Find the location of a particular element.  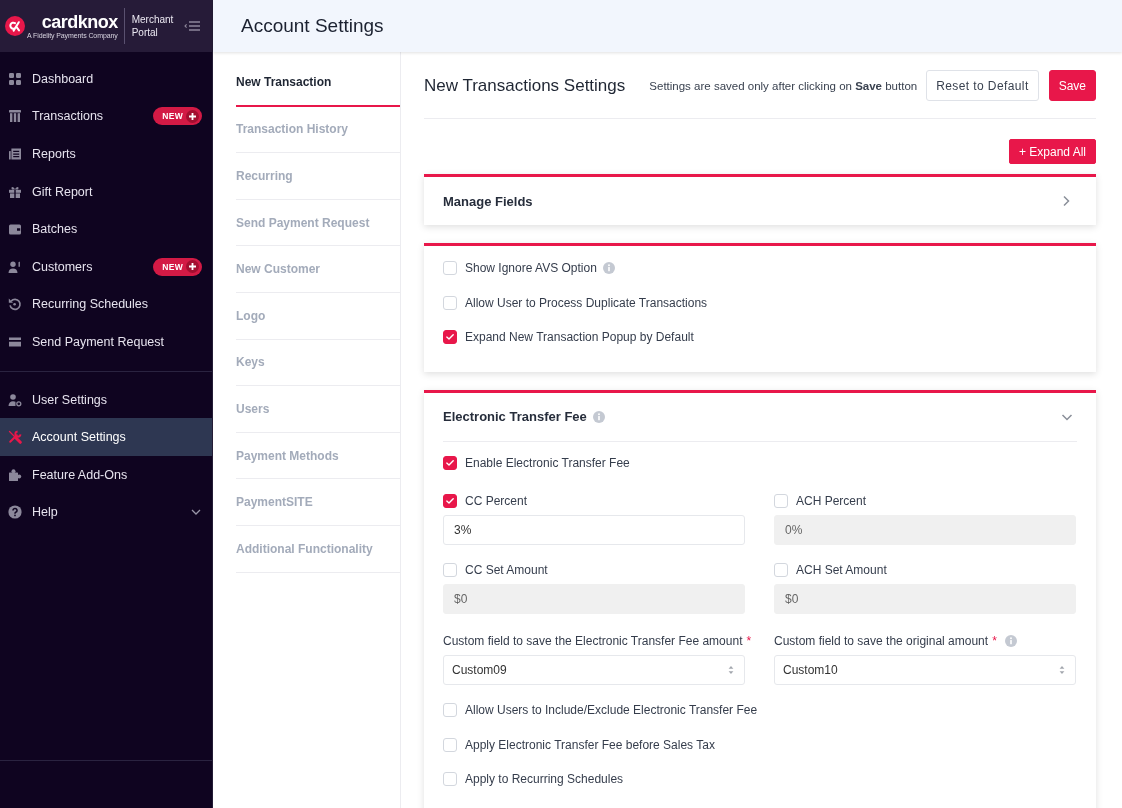

option-label: CC Set Amount is located at coordinates (506, 570).